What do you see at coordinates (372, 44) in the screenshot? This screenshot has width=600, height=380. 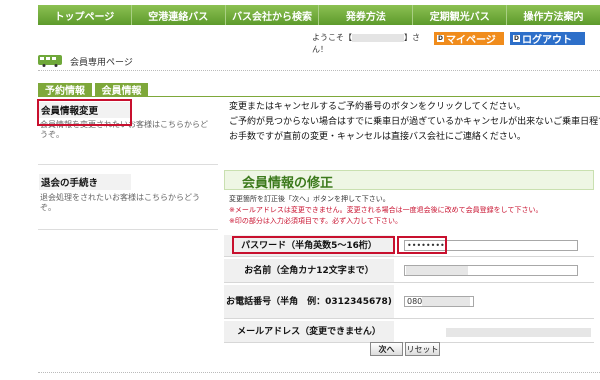 I see `welcome-text: ようこそ【 】さん！` at bounding box center [372, 44].